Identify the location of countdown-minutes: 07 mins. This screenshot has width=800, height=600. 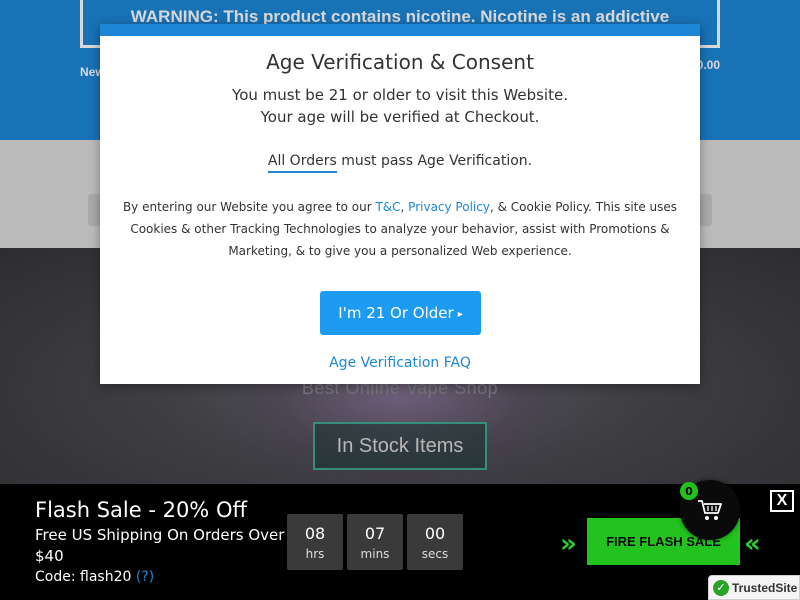
(375, 542).